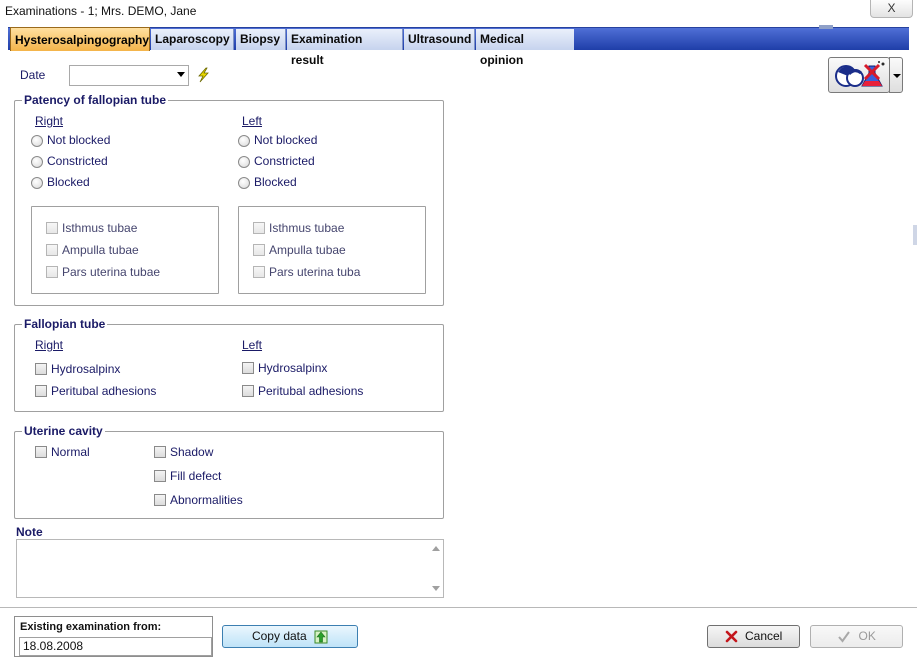 This screenshot has height=667, width=917. Describe the element at coordinates (248, 391) in the screenshot. I see `check-left-peritubal-adhesions` at that location.